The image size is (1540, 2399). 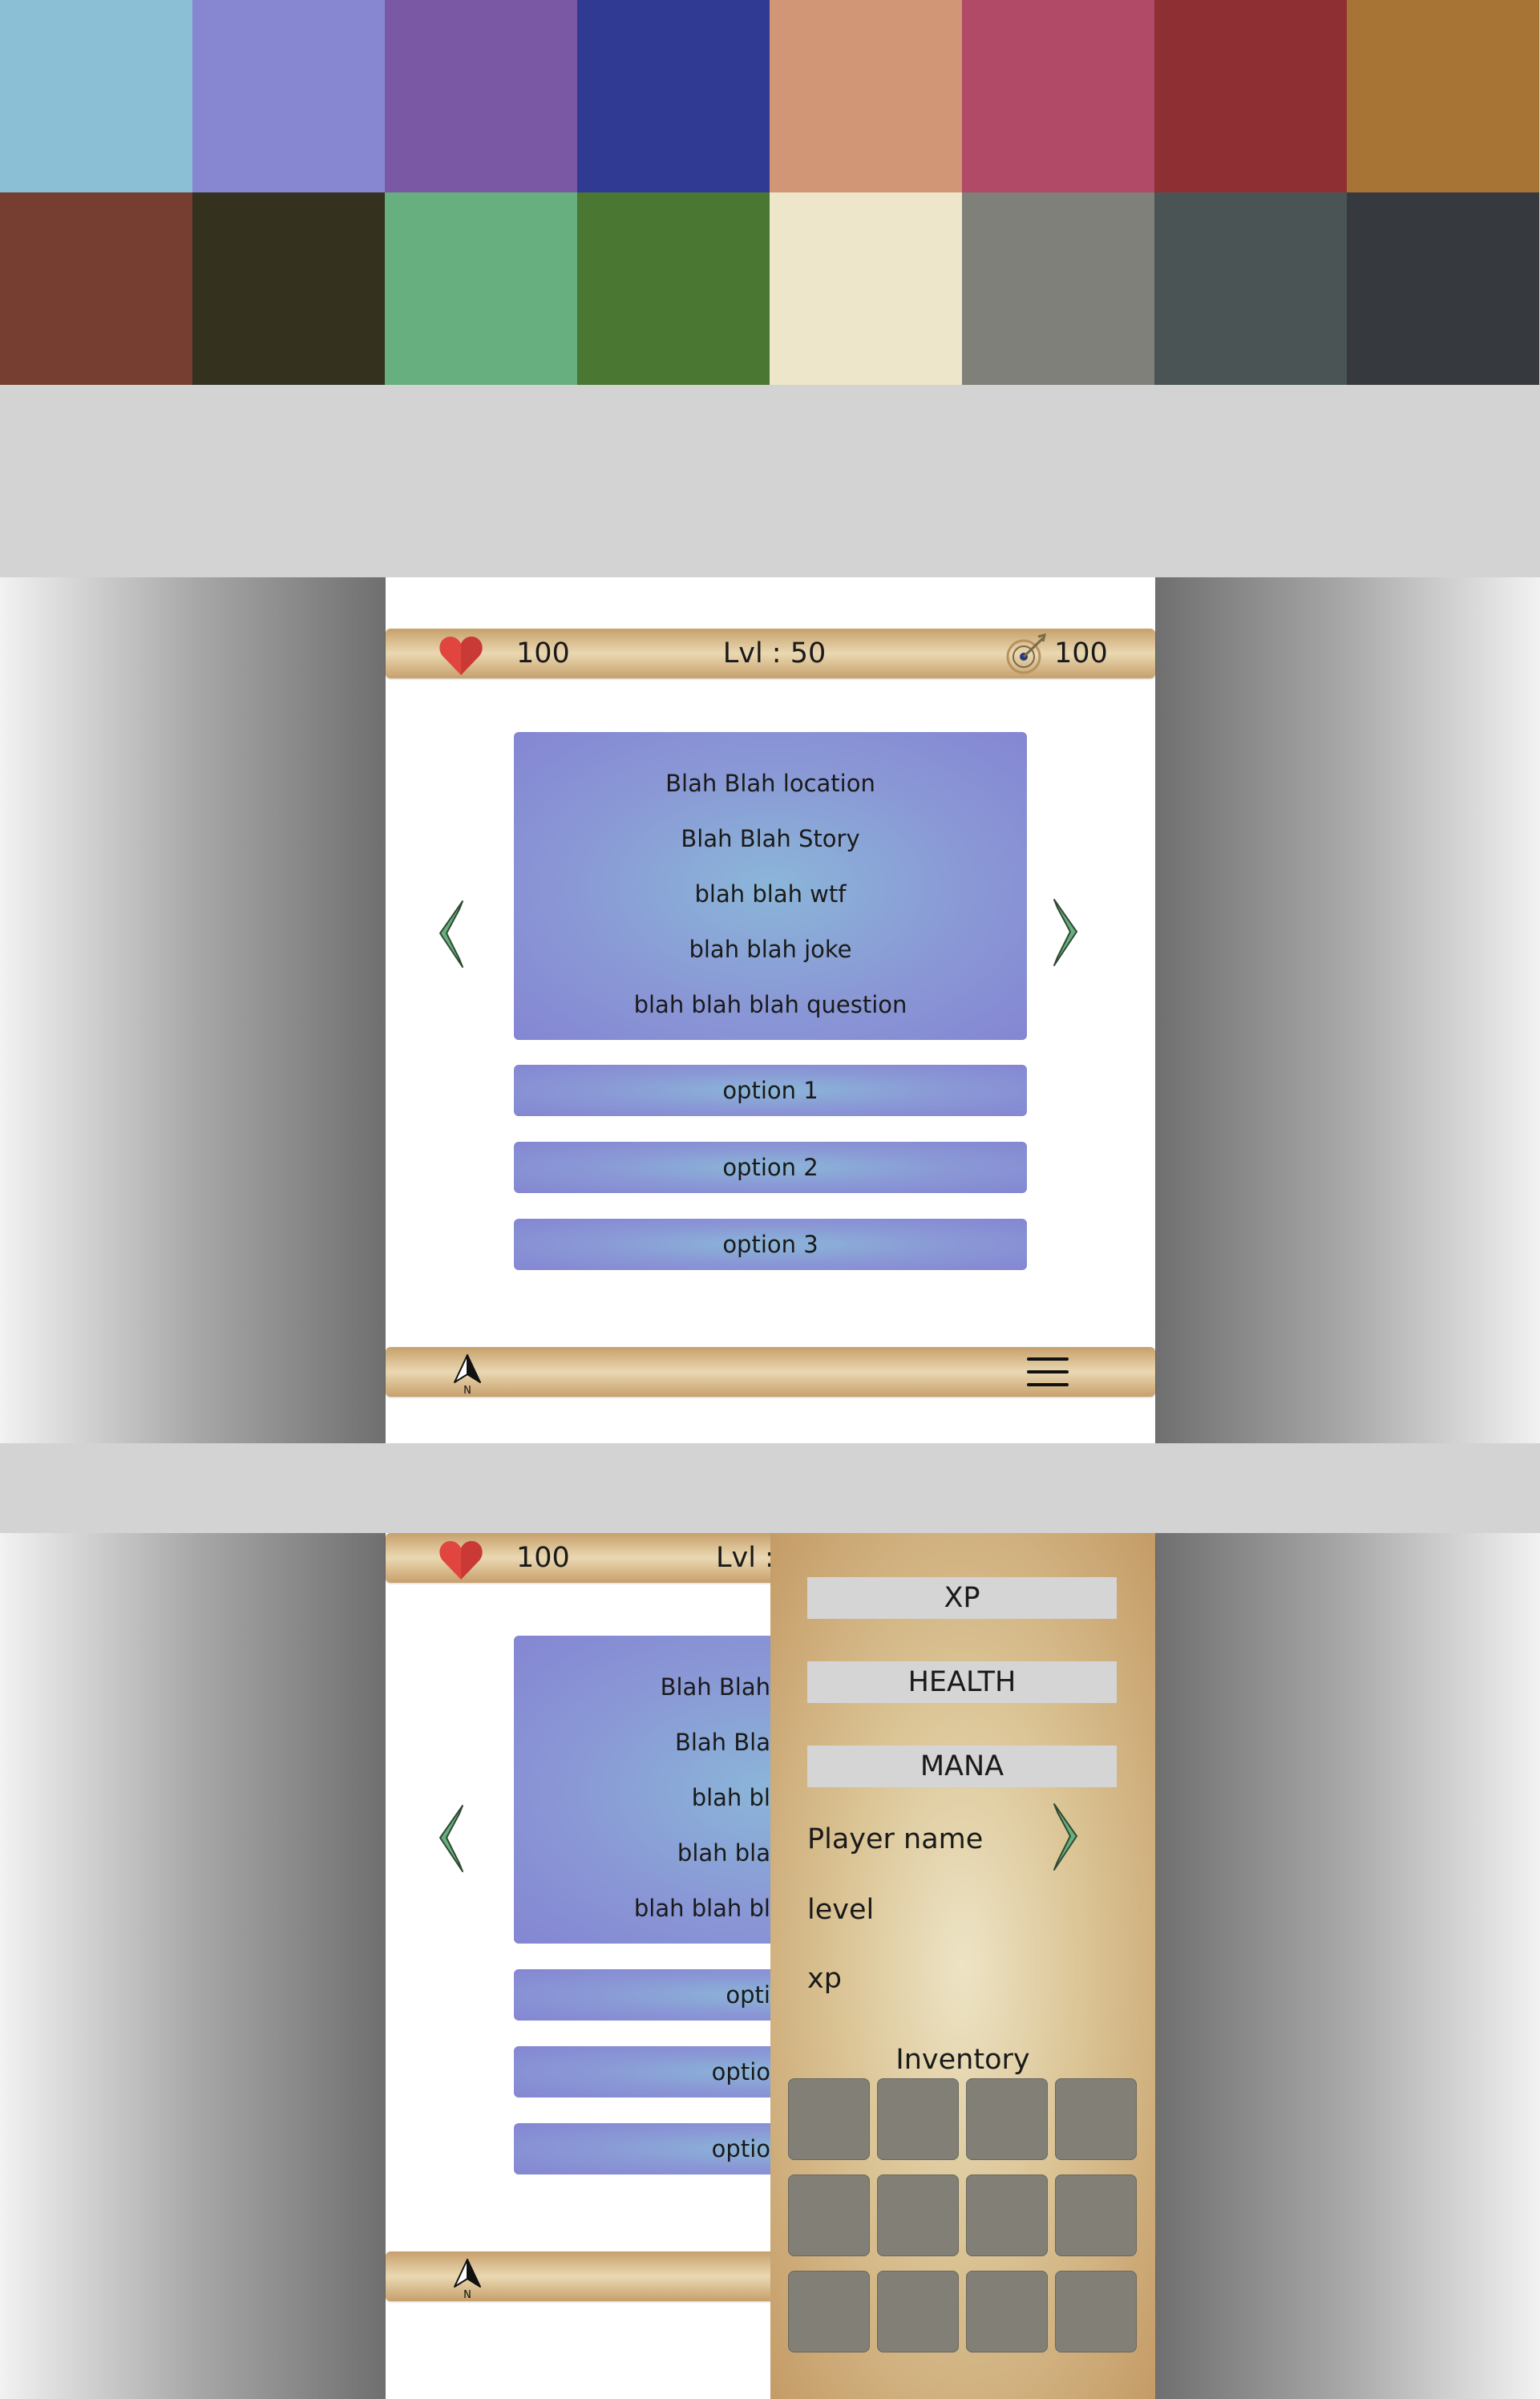 What do you see at coordinates (841, 1910) in the screenshot?
I see `player-level: level` at bounding box center [841, 1910].